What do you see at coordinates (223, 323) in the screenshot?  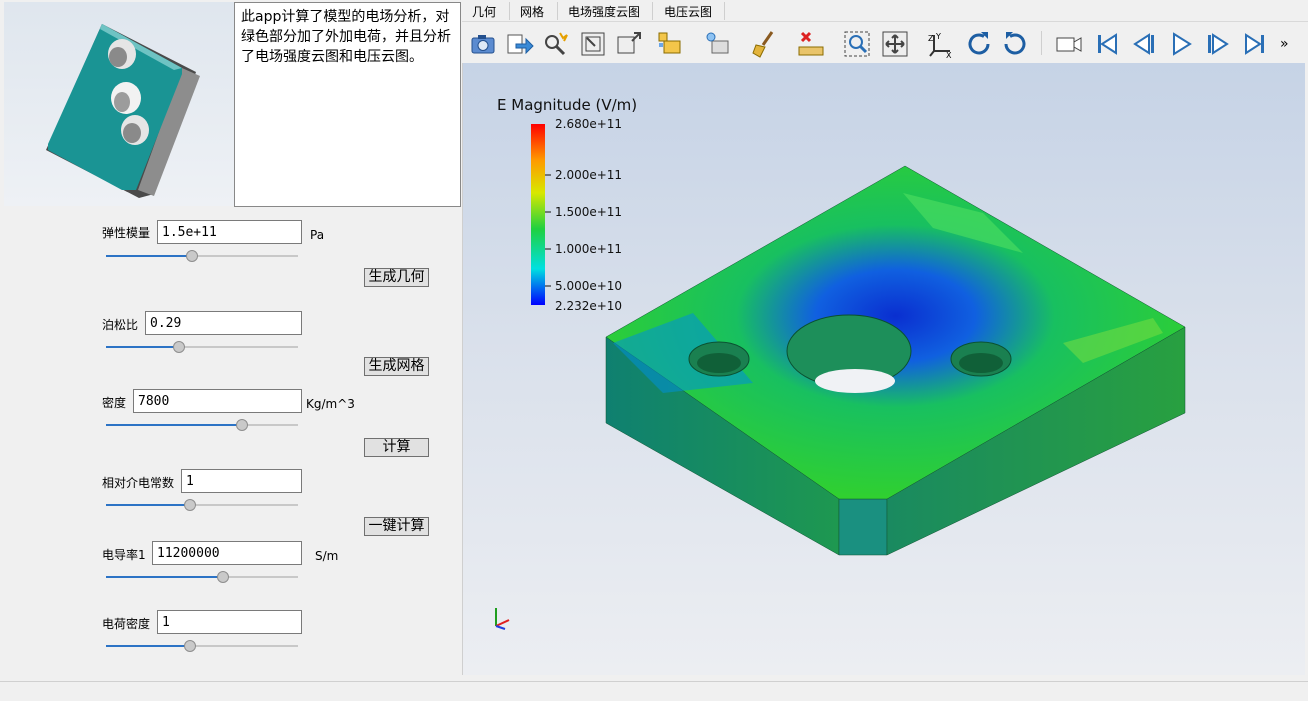 I see `poisson-ratio-input` at bounding box center [223, 323].